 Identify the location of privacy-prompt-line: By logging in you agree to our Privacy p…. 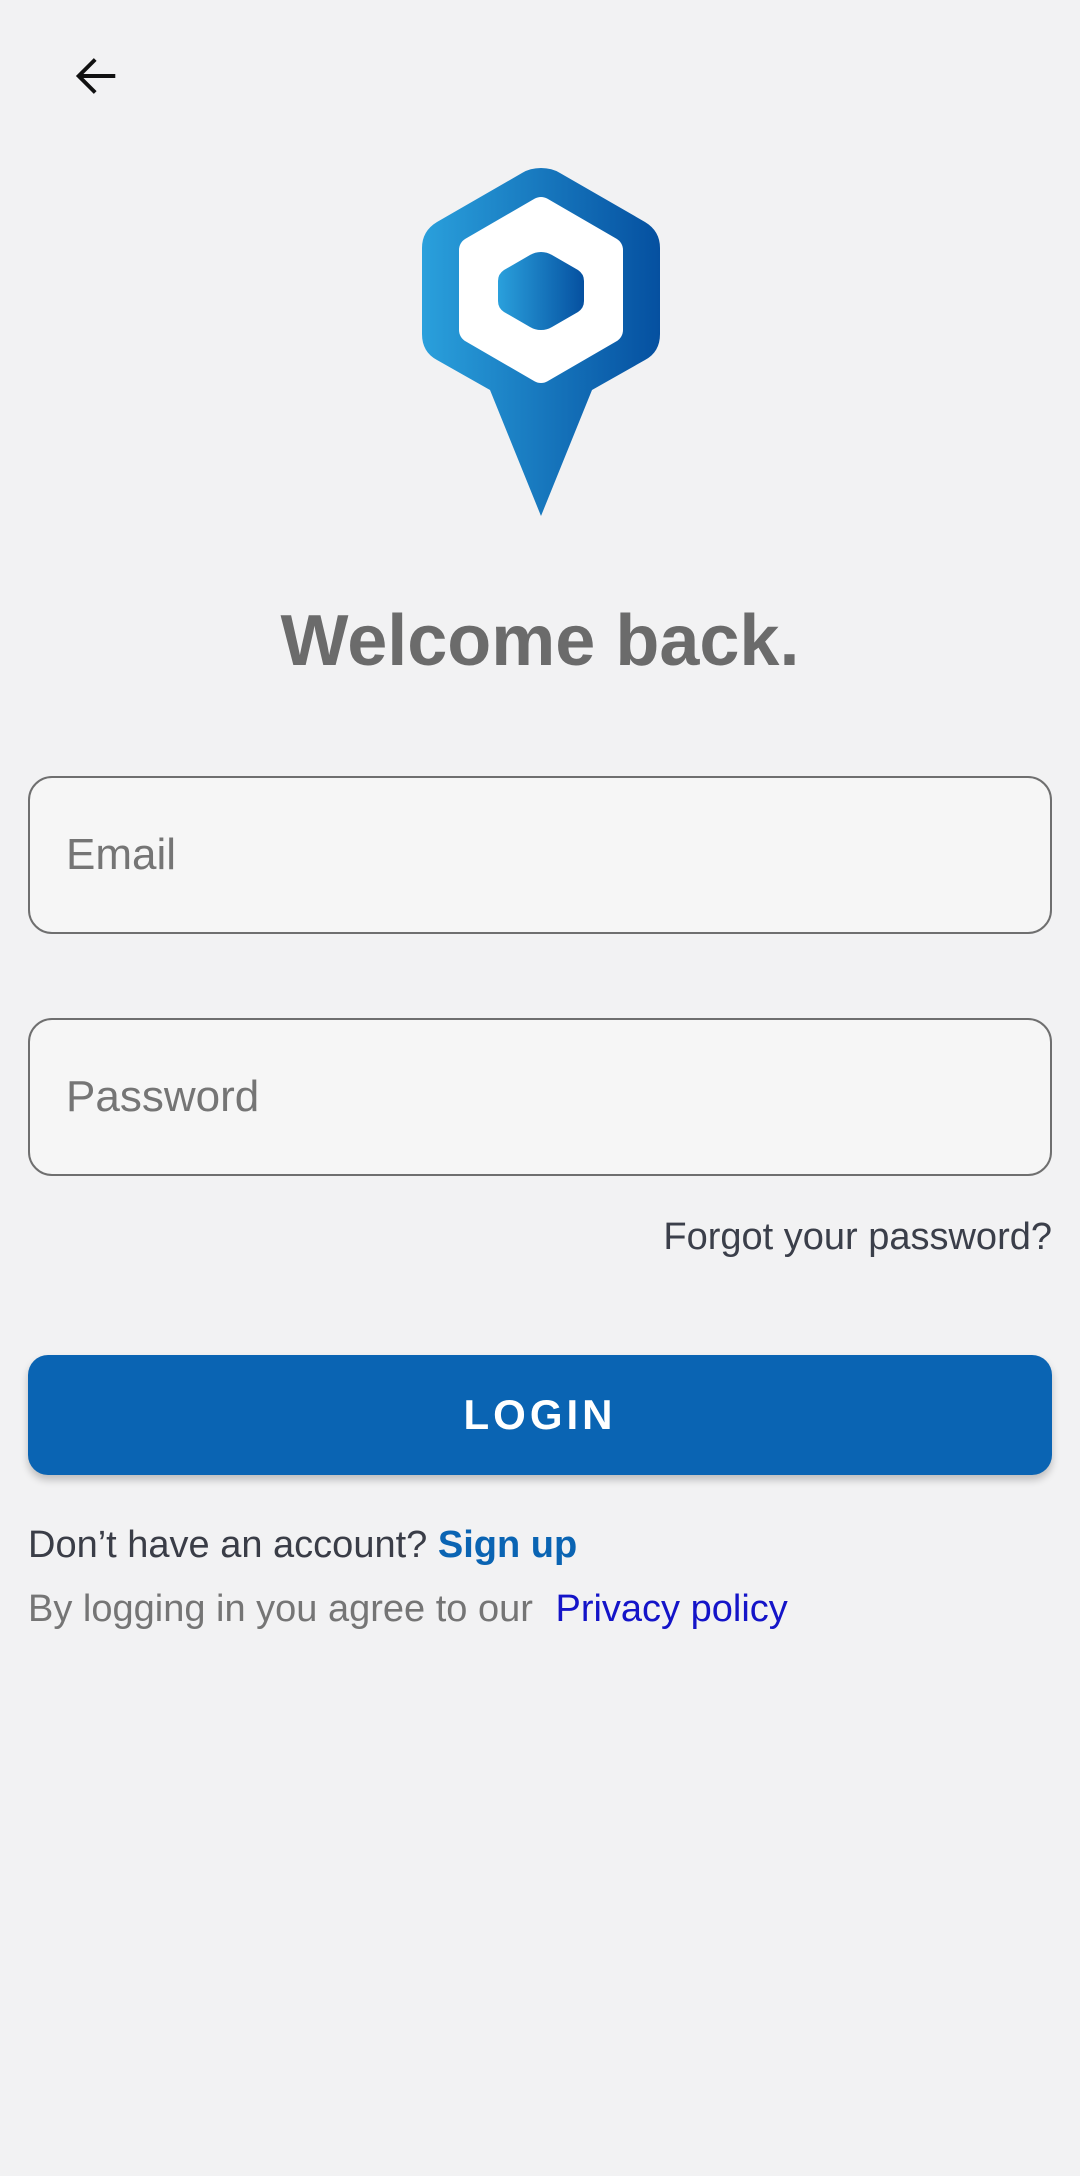
(408, 1609).